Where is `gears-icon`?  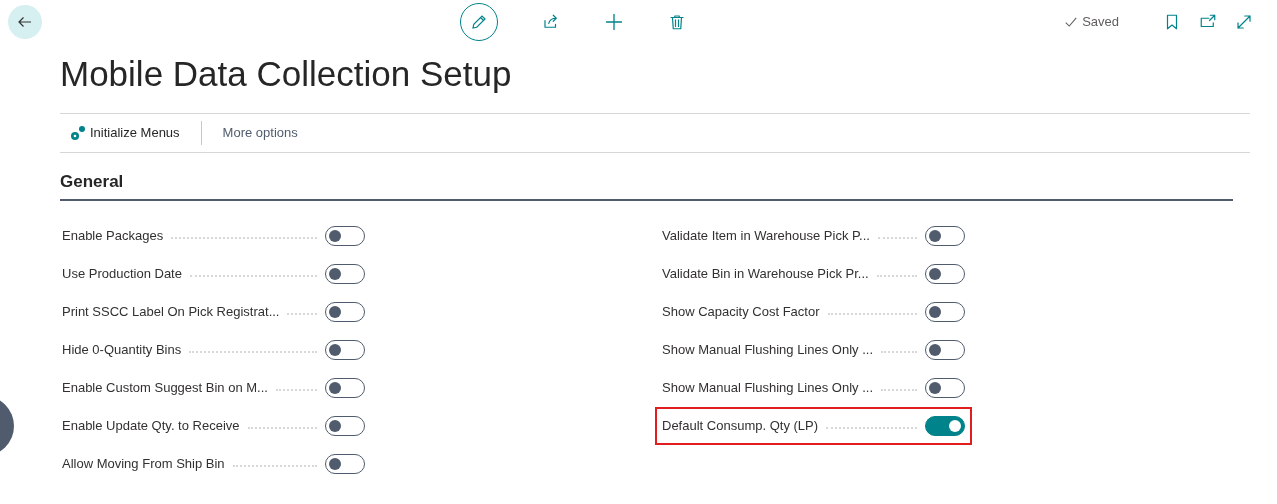
gears-icon is located at coordinates (78, 133).